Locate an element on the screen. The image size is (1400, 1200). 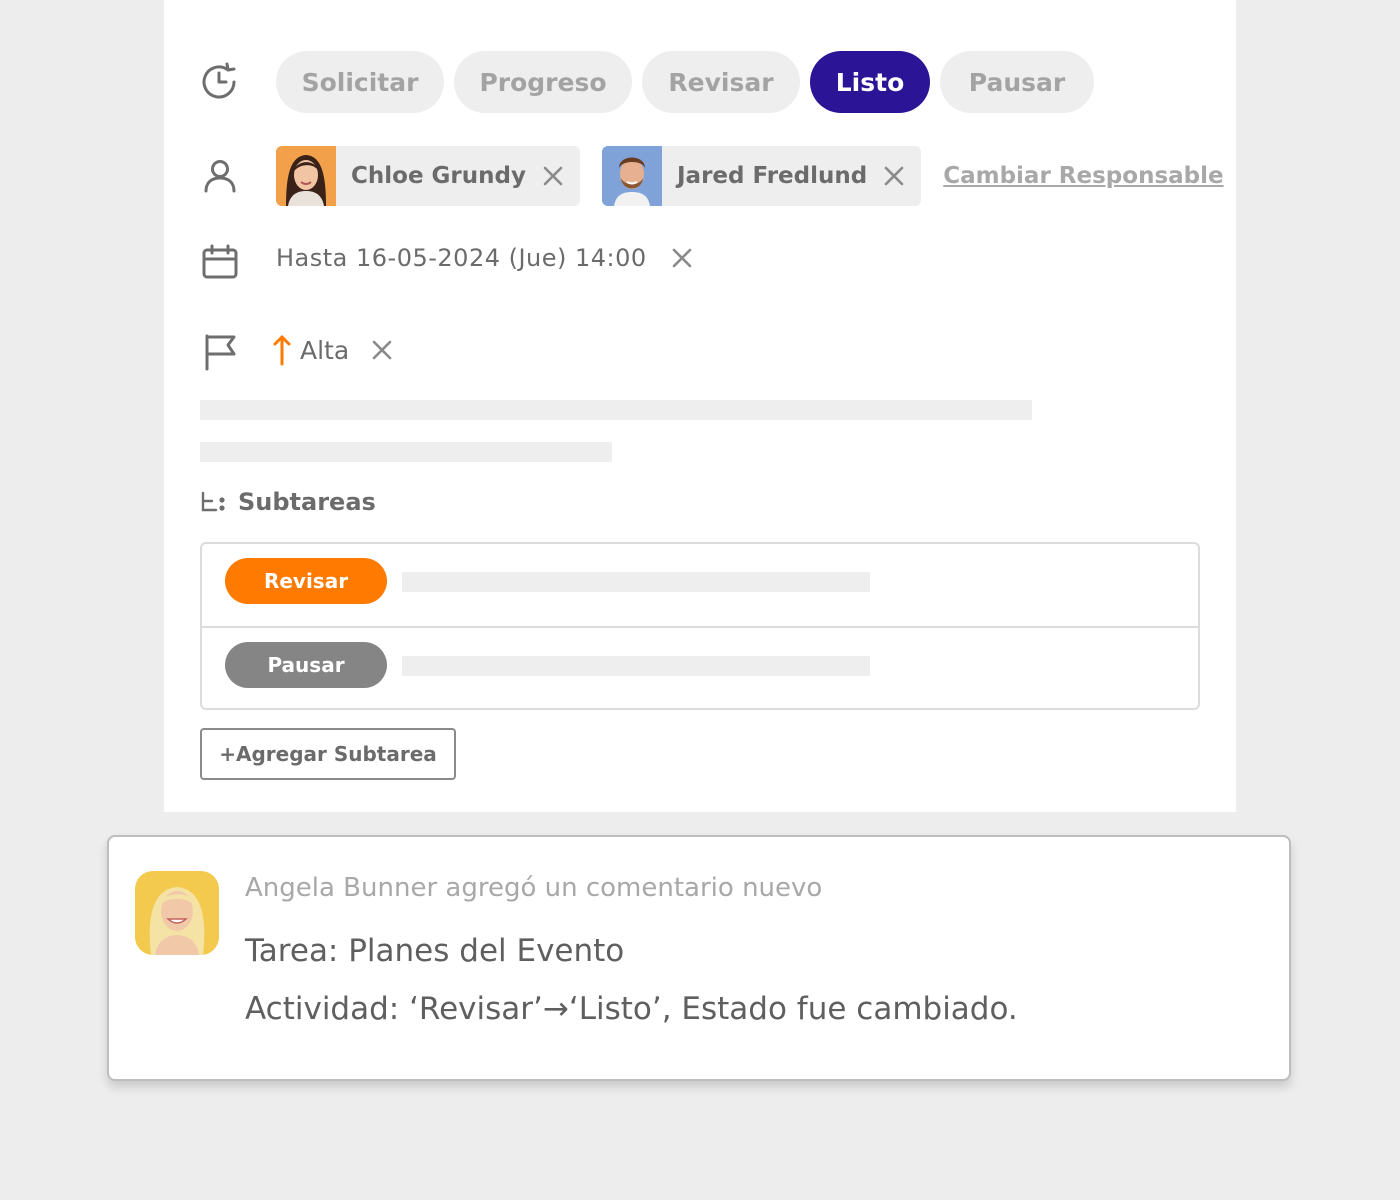
avatar-jared is located at coordinates (631, 176).